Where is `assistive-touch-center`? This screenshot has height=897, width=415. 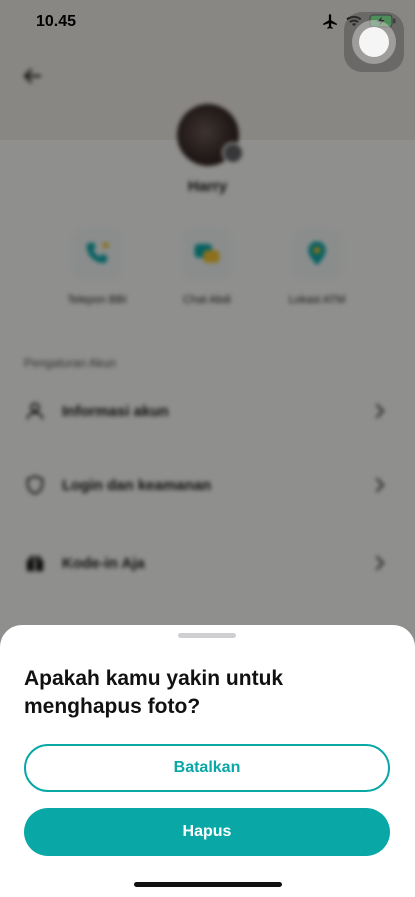
assistive-touch-center is located at coordinates (374, 42).